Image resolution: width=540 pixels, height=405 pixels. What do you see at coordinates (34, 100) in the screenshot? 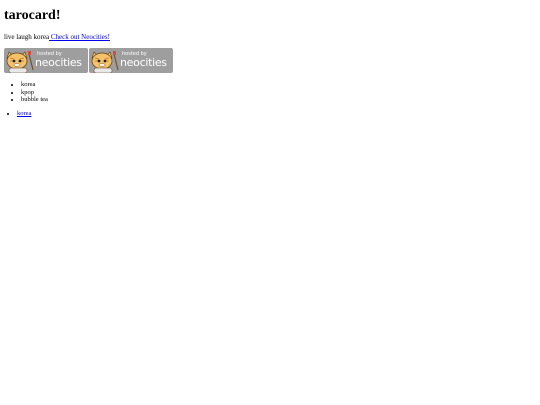
I see `list-item: bubble tea` at bounding box center [34, 100].